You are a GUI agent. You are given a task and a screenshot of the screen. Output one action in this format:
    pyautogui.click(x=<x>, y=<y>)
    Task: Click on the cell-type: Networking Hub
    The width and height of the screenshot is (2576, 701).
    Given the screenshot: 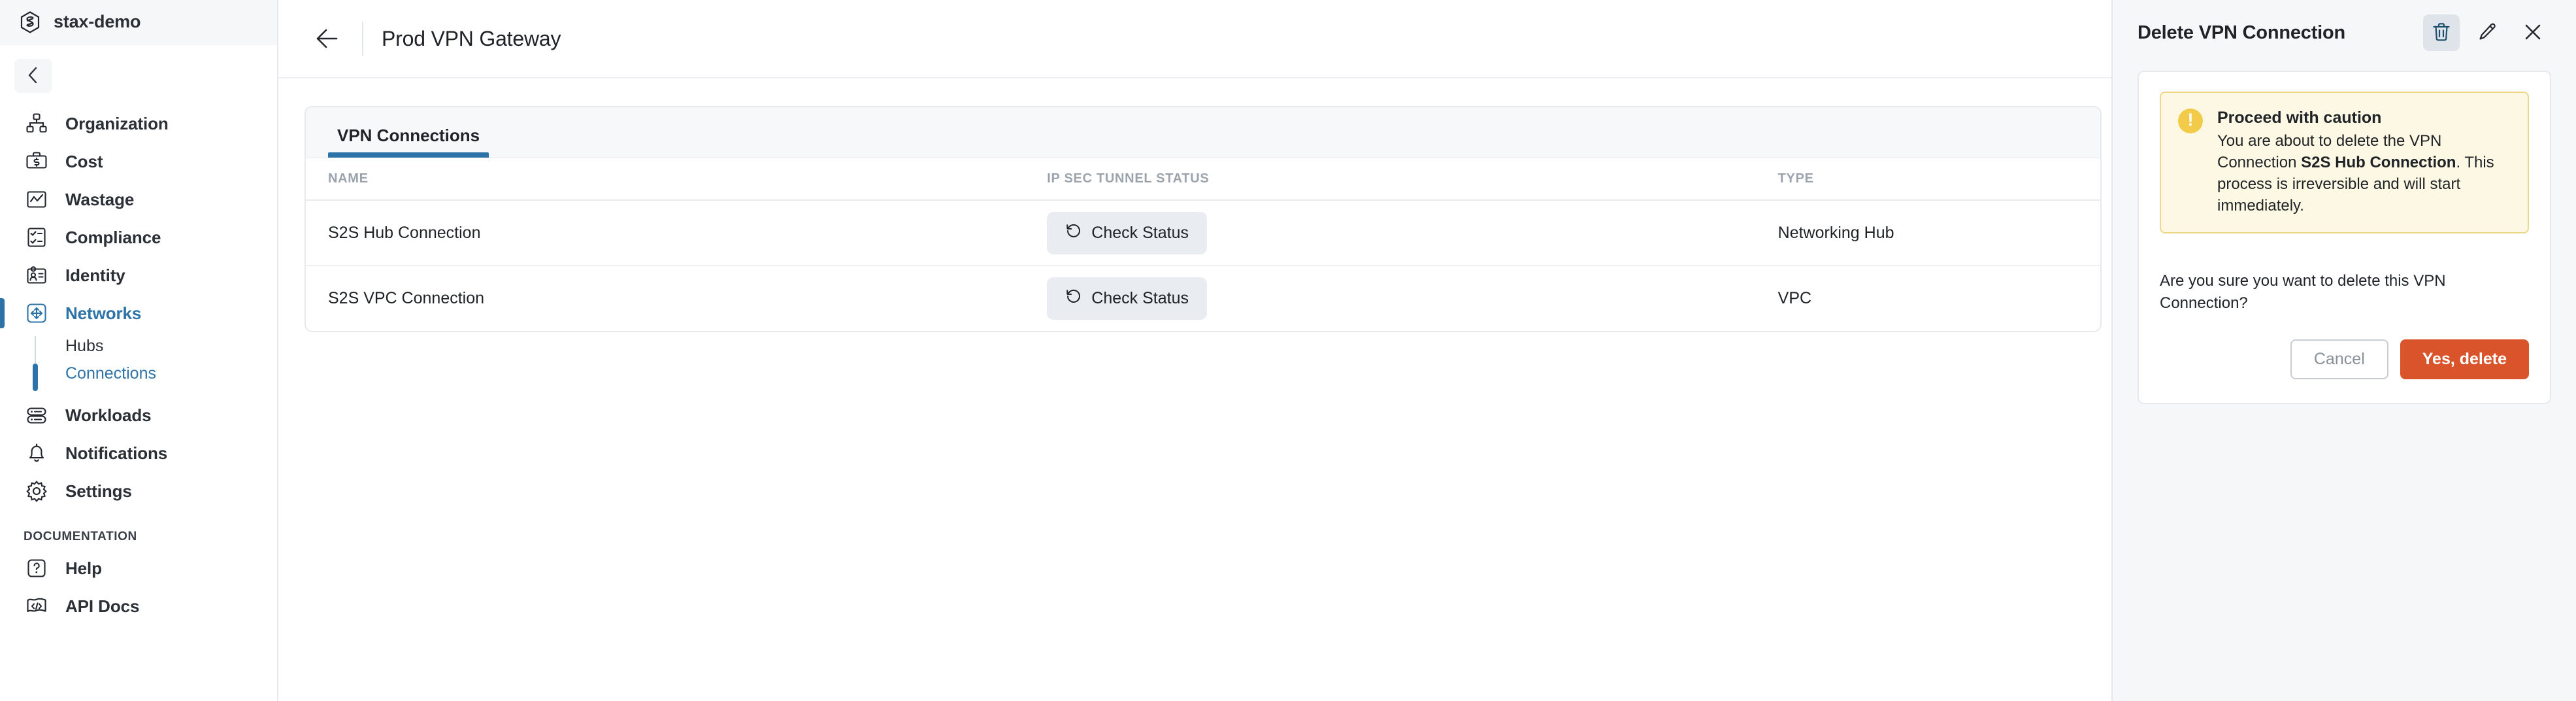 What is the action you would take?
    pyautogui.click(x=1927, y=233)
    